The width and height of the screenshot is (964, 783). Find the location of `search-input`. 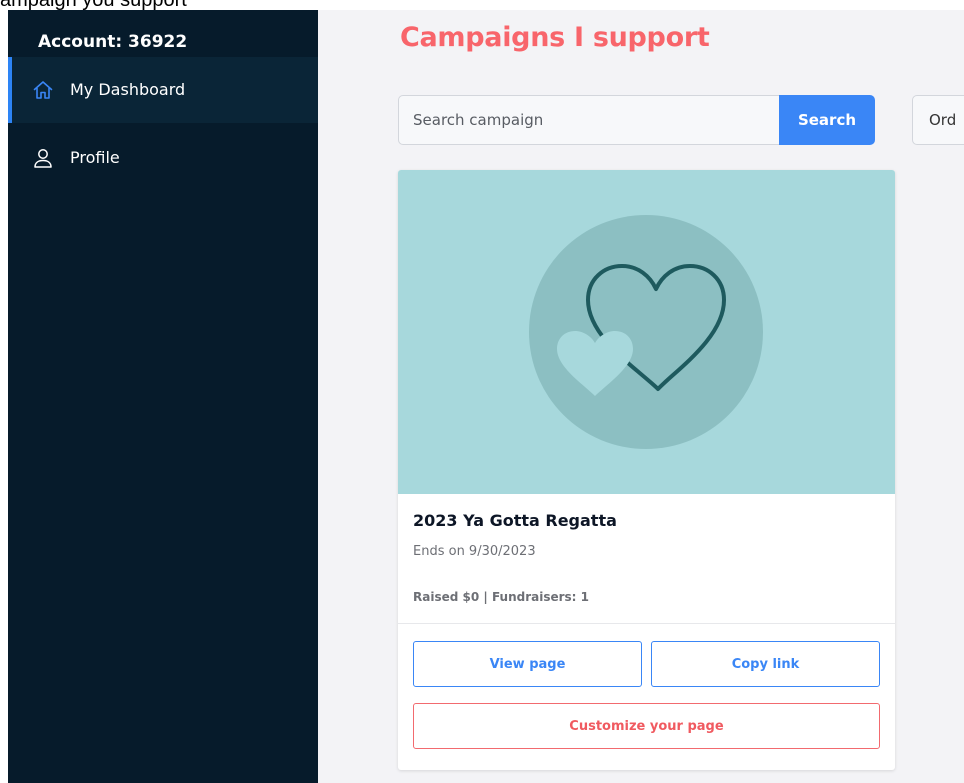

search-input is located at coordinates (593, 120).